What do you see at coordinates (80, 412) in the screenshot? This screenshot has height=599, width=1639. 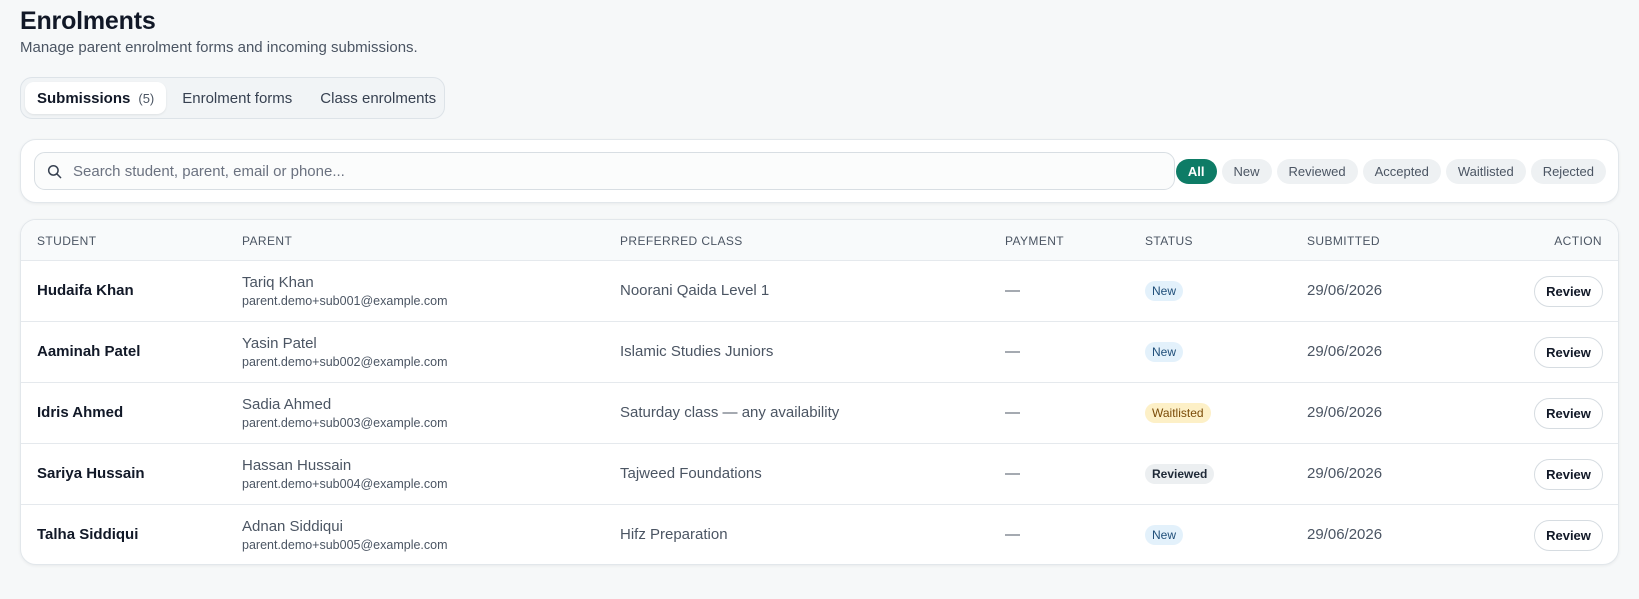 I see `student-name: Idris Ahmed` at bounding box center [80, 412].